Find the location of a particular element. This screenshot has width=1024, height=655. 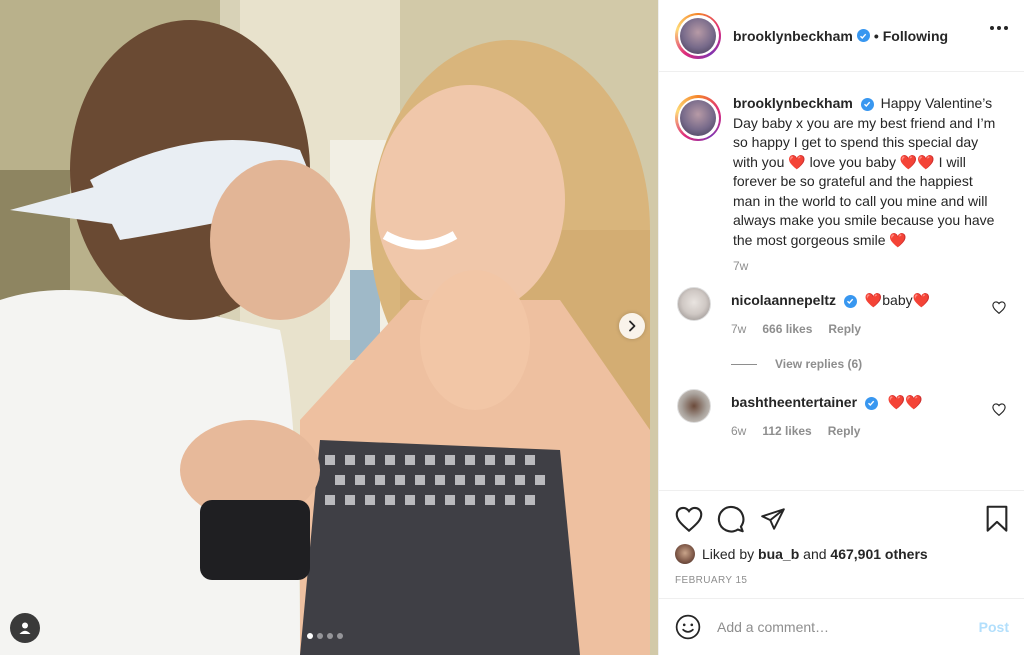

save-button is located at coordinates (997, 519).